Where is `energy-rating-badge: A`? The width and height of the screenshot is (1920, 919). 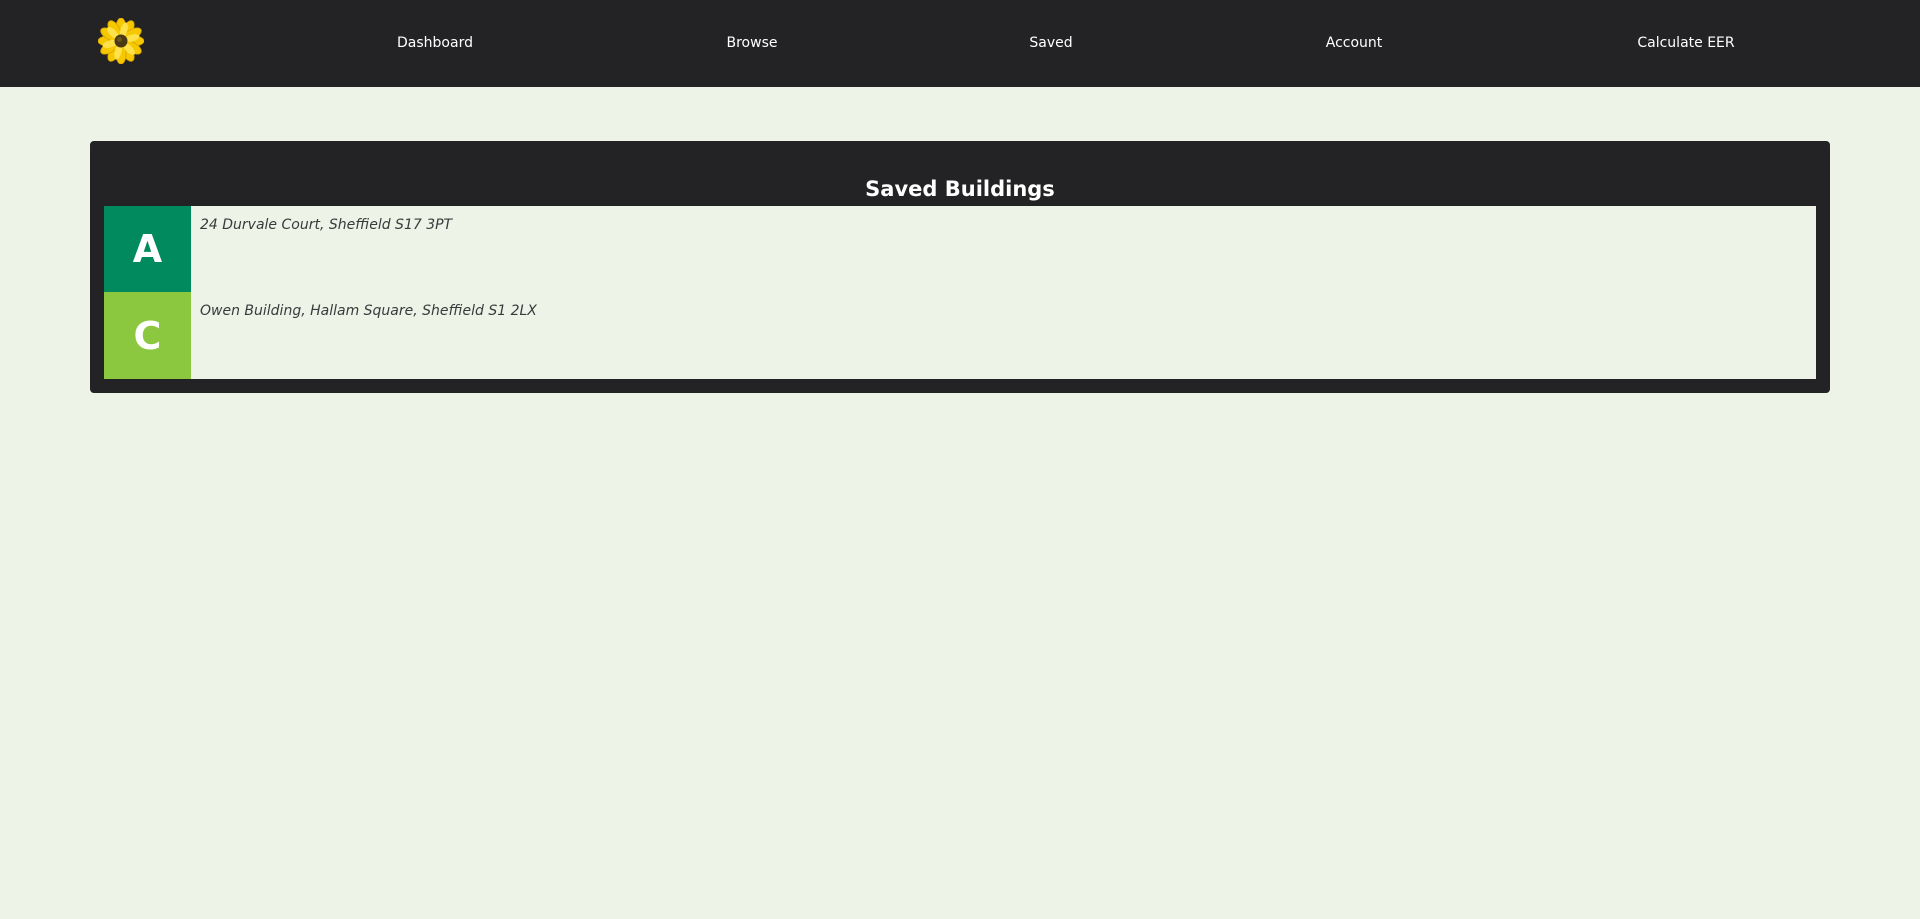
energy-rating-badge: A is located at coordinates (147, 249).